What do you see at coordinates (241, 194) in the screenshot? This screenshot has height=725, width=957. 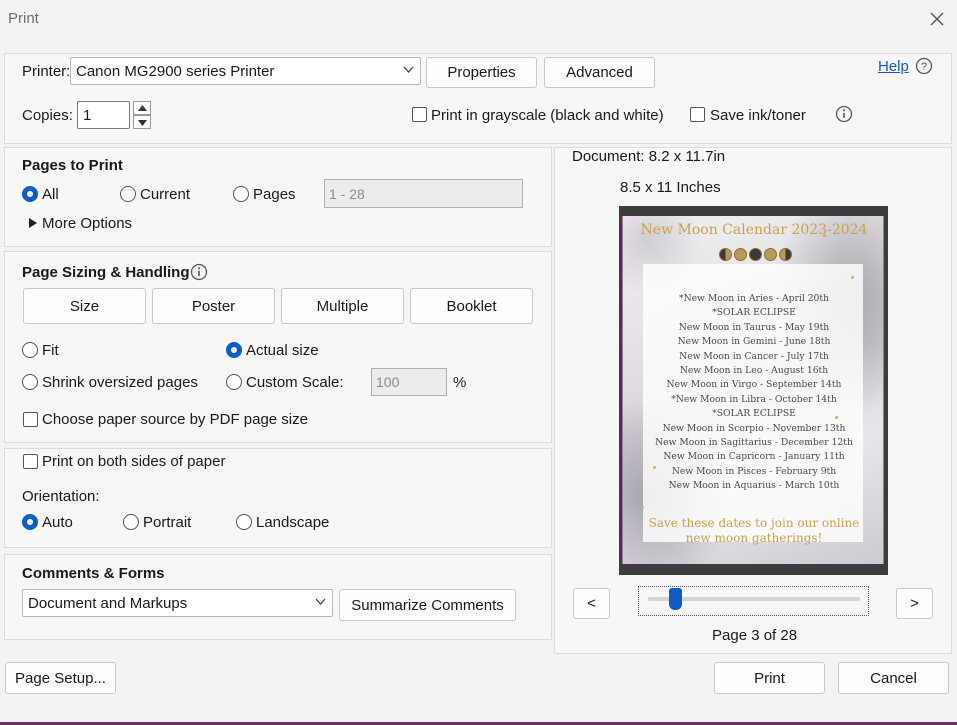 I see `pages-range-radio` at bounding box center [241, 194].